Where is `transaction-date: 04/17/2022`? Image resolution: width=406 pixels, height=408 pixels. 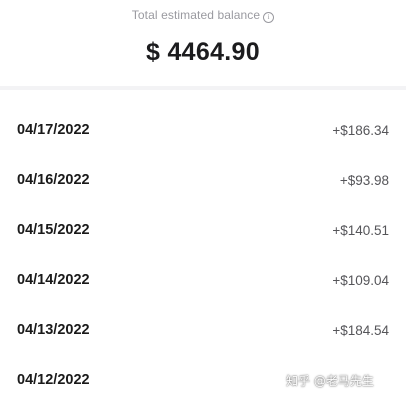 transaction-date: 04/17/2022 is located at coordinates (53, 130).